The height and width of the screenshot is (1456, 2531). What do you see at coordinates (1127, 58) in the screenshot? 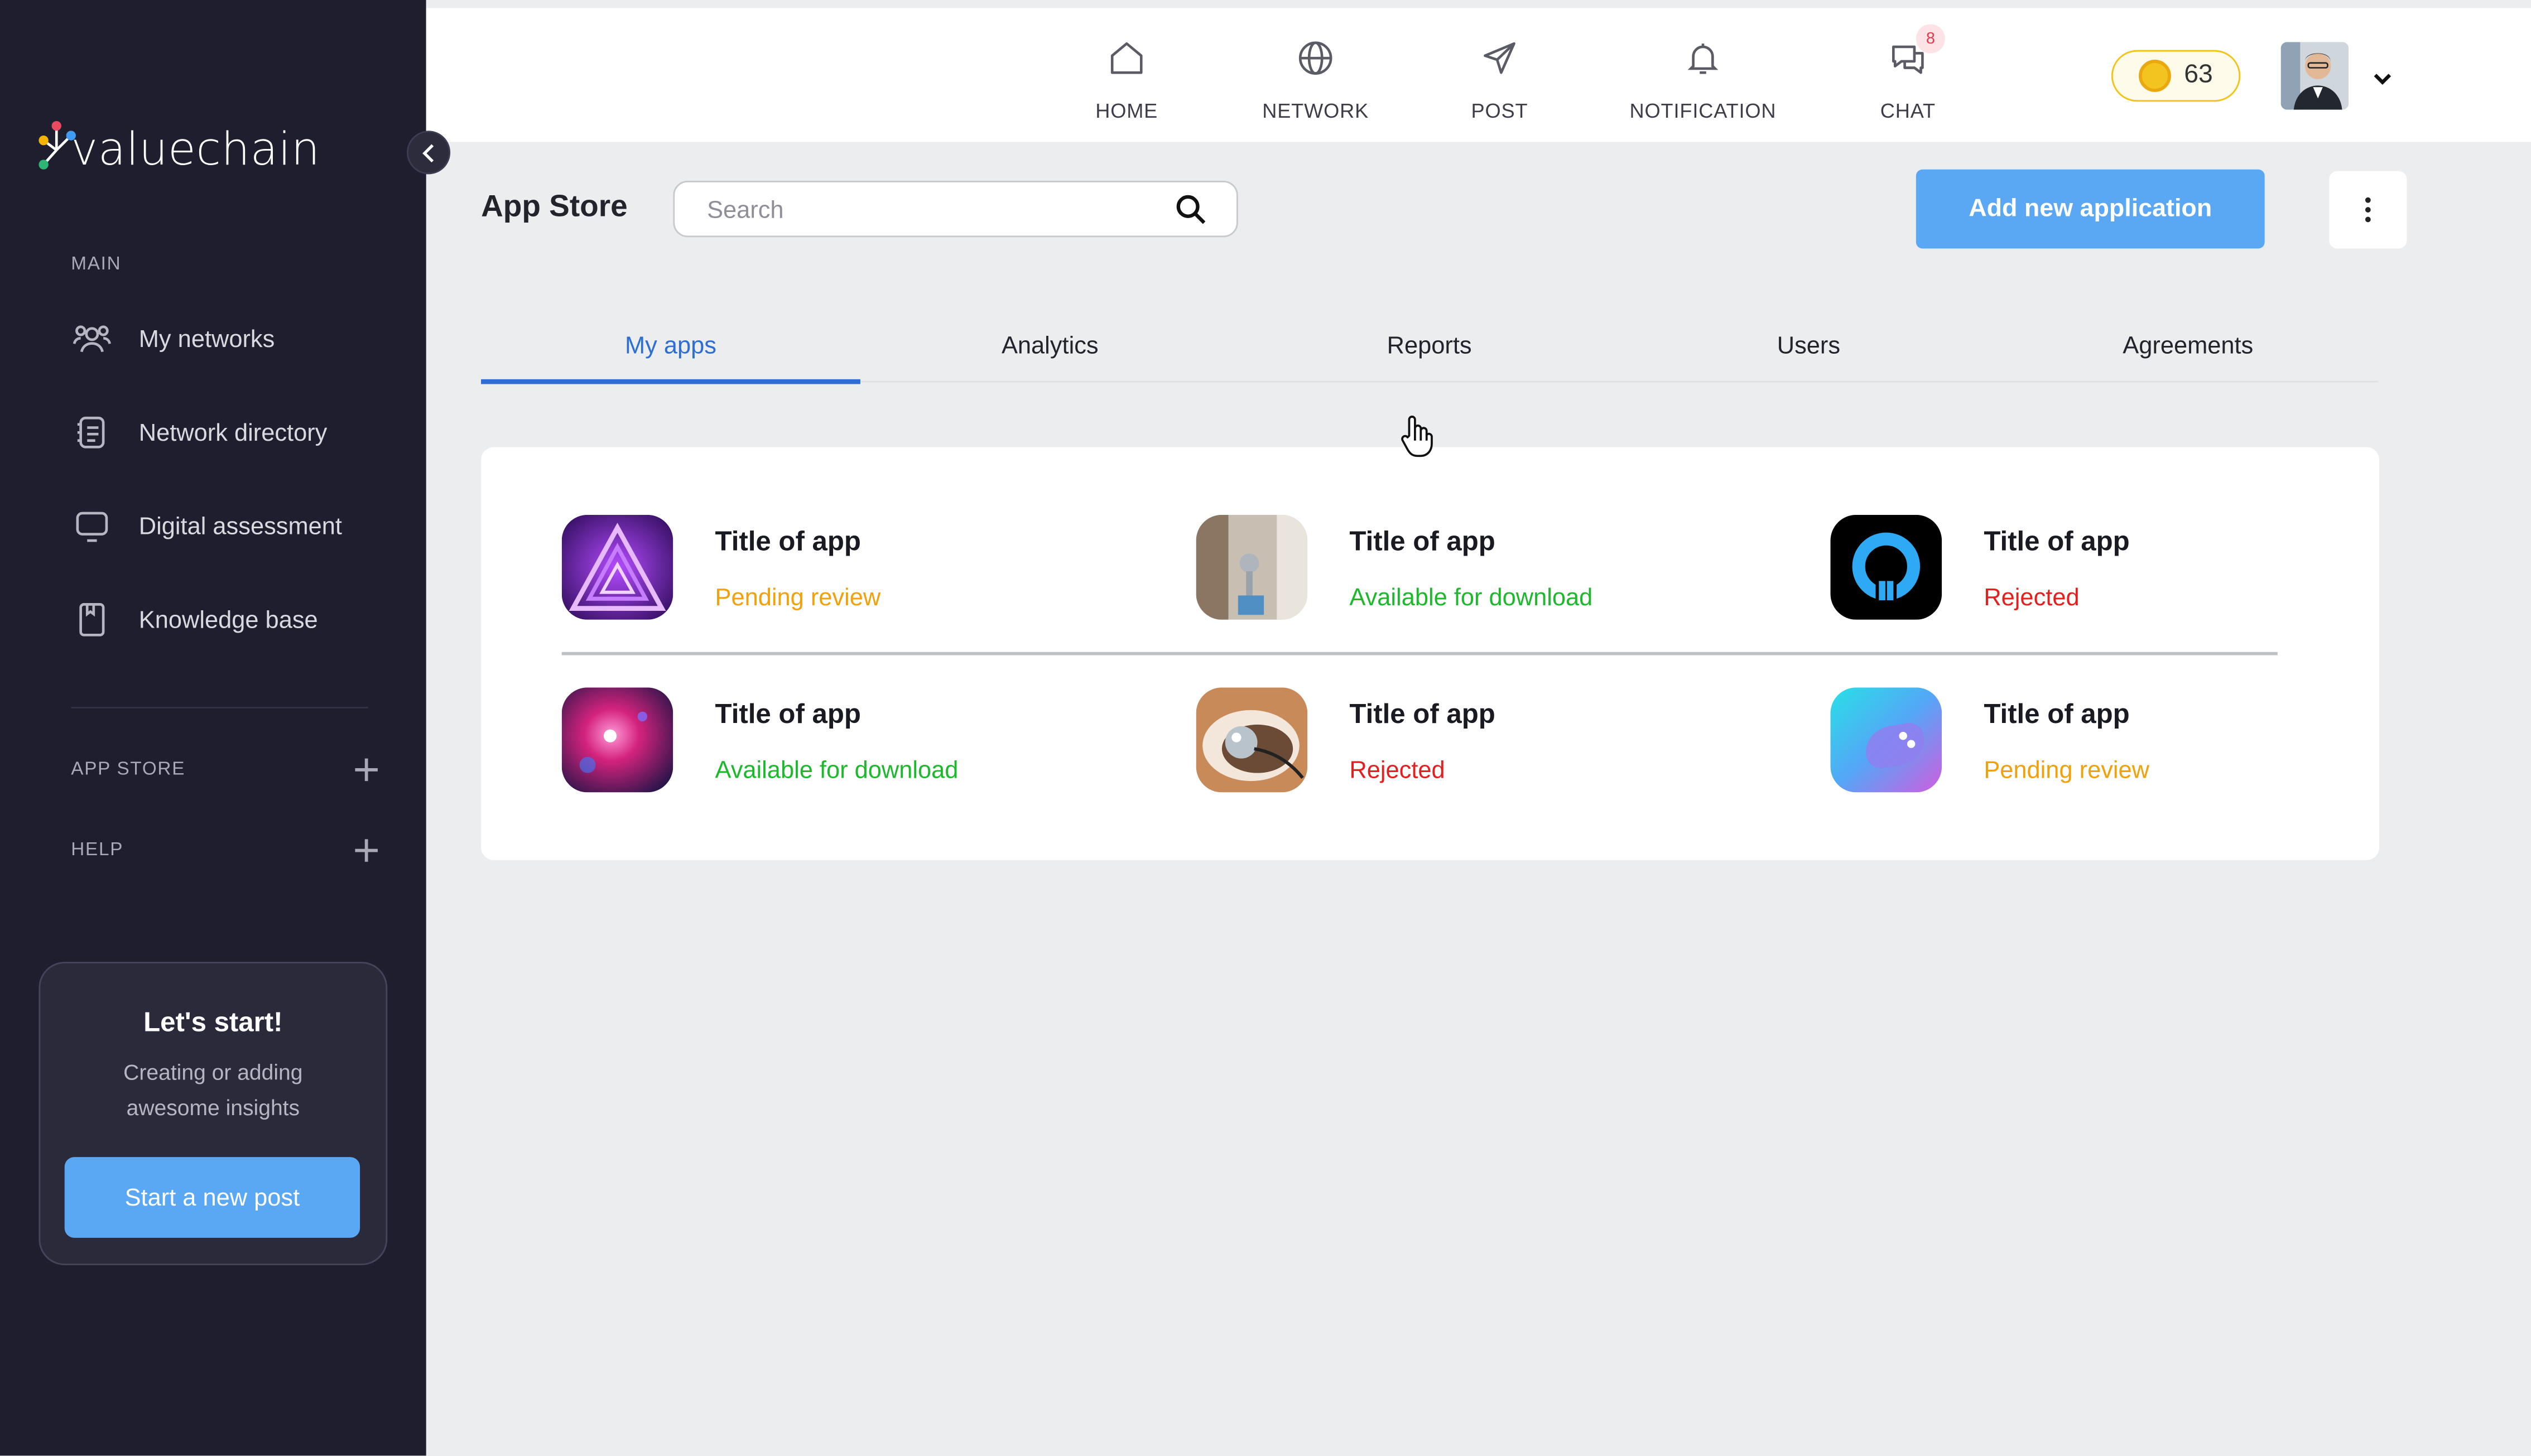
I see `home-icon` at bounding box center [1127, 58].